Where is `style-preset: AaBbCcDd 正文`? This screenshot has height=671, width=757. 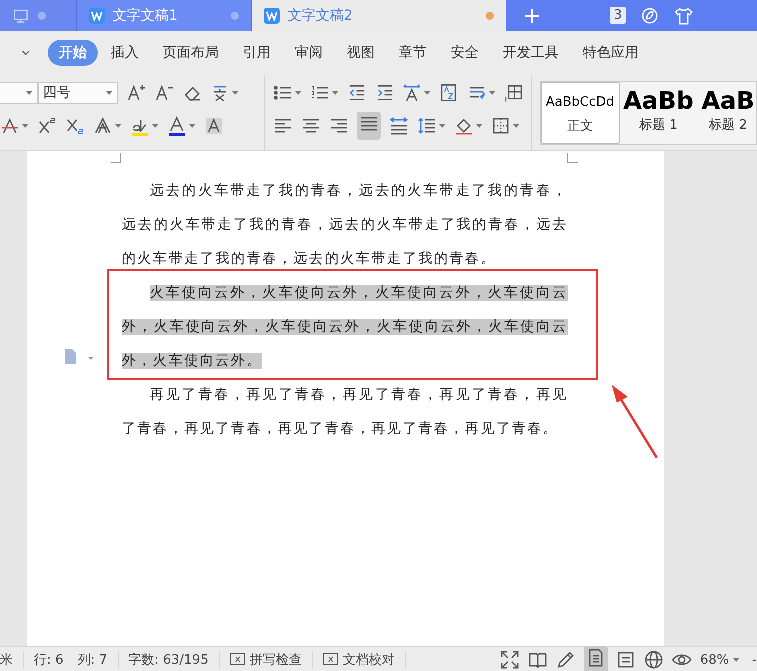 style-preset: AaBbCcDd 正文 is located at coordinates (580, 113).